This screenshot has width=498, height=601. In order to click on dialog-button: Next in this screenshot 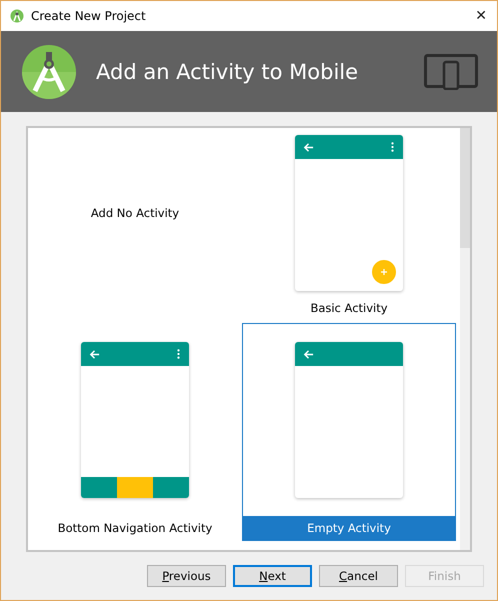, I will do `click(272, 576)`.